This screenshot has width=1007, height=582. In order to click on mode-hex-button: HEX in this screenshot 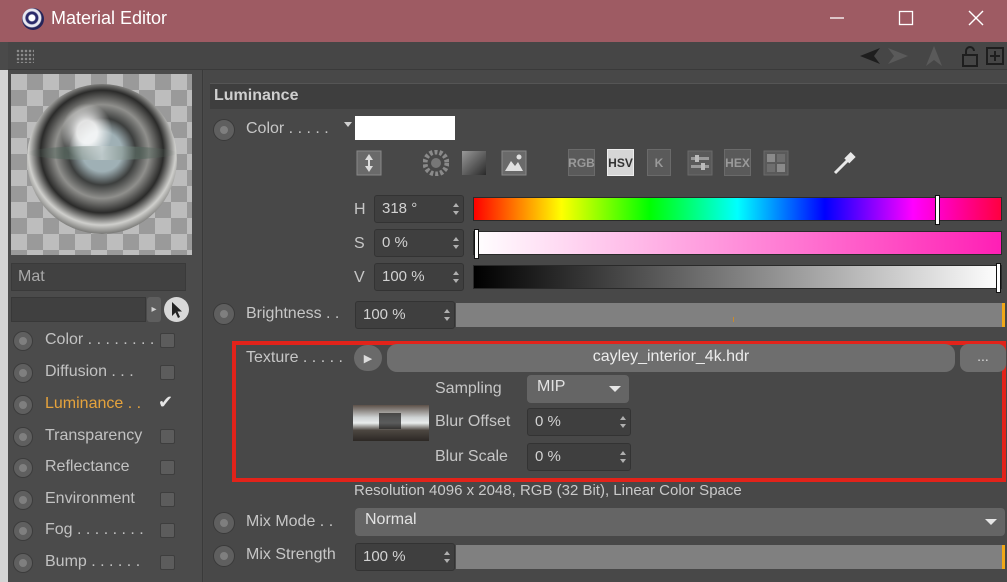, I will do `click(737, 162)`.